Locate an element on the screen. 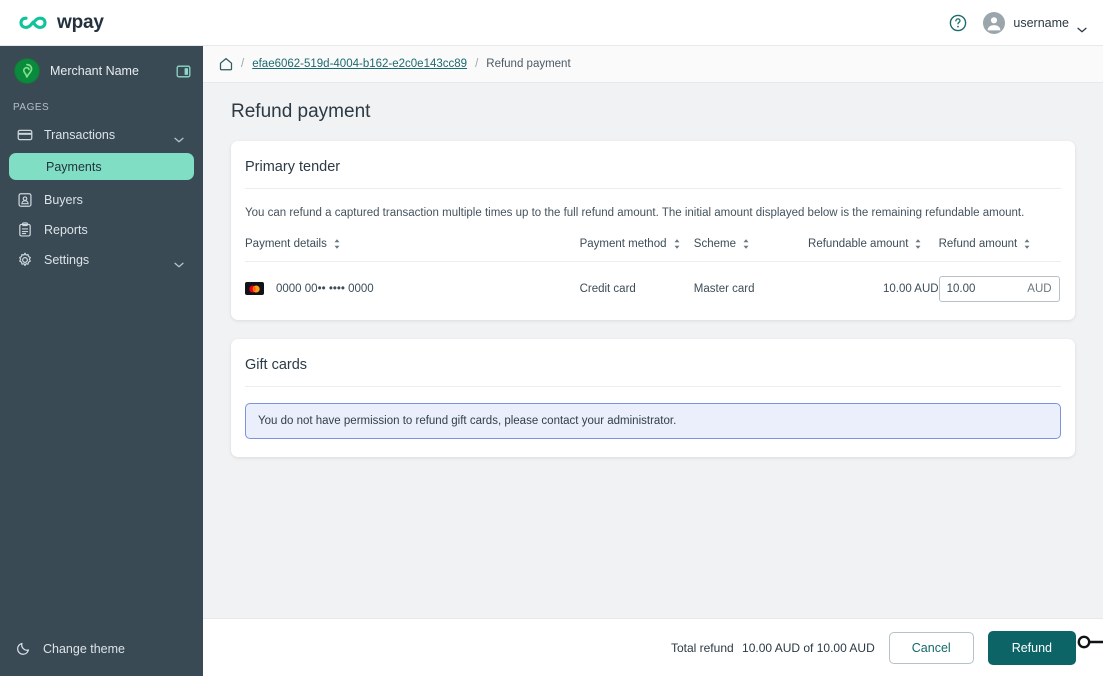 The height and width of the screenshot is (676, 1103). merchant-header: Merchant Name is located at coordinates (101, 71).